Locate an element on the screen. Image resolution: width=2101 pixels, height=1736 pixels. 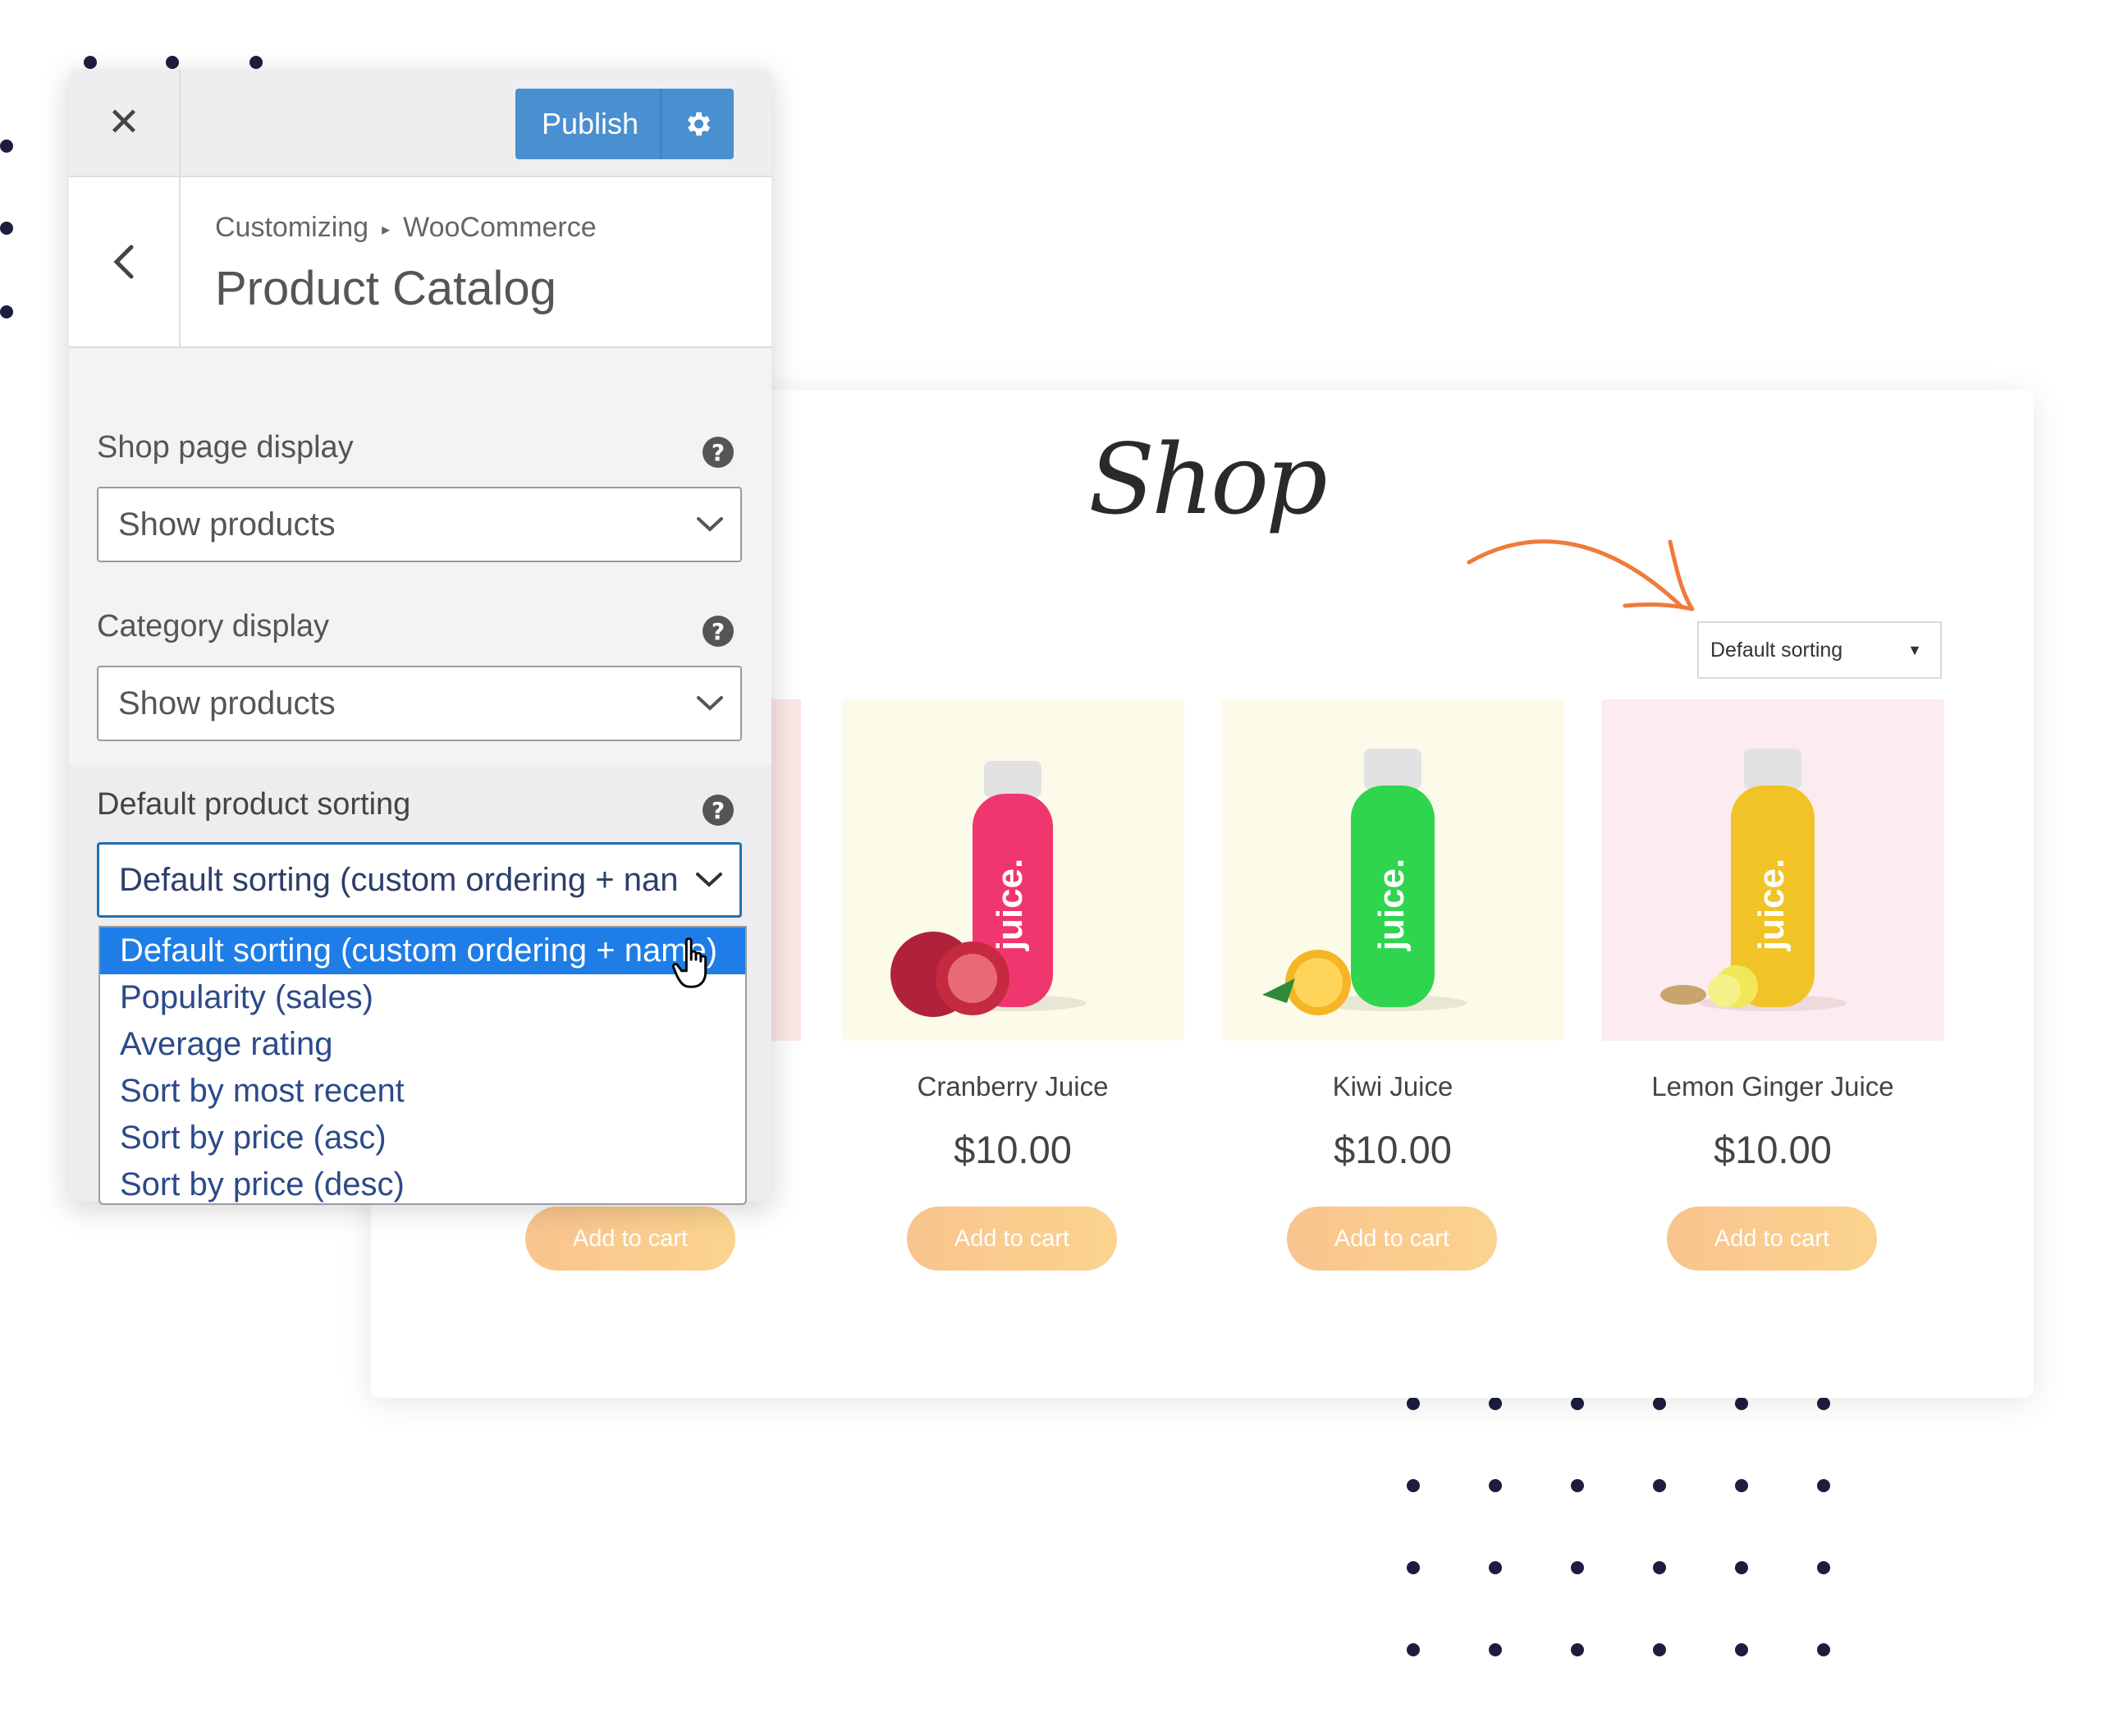
product-name: Cranberry Juice is located at coordinates (1012, 1086).